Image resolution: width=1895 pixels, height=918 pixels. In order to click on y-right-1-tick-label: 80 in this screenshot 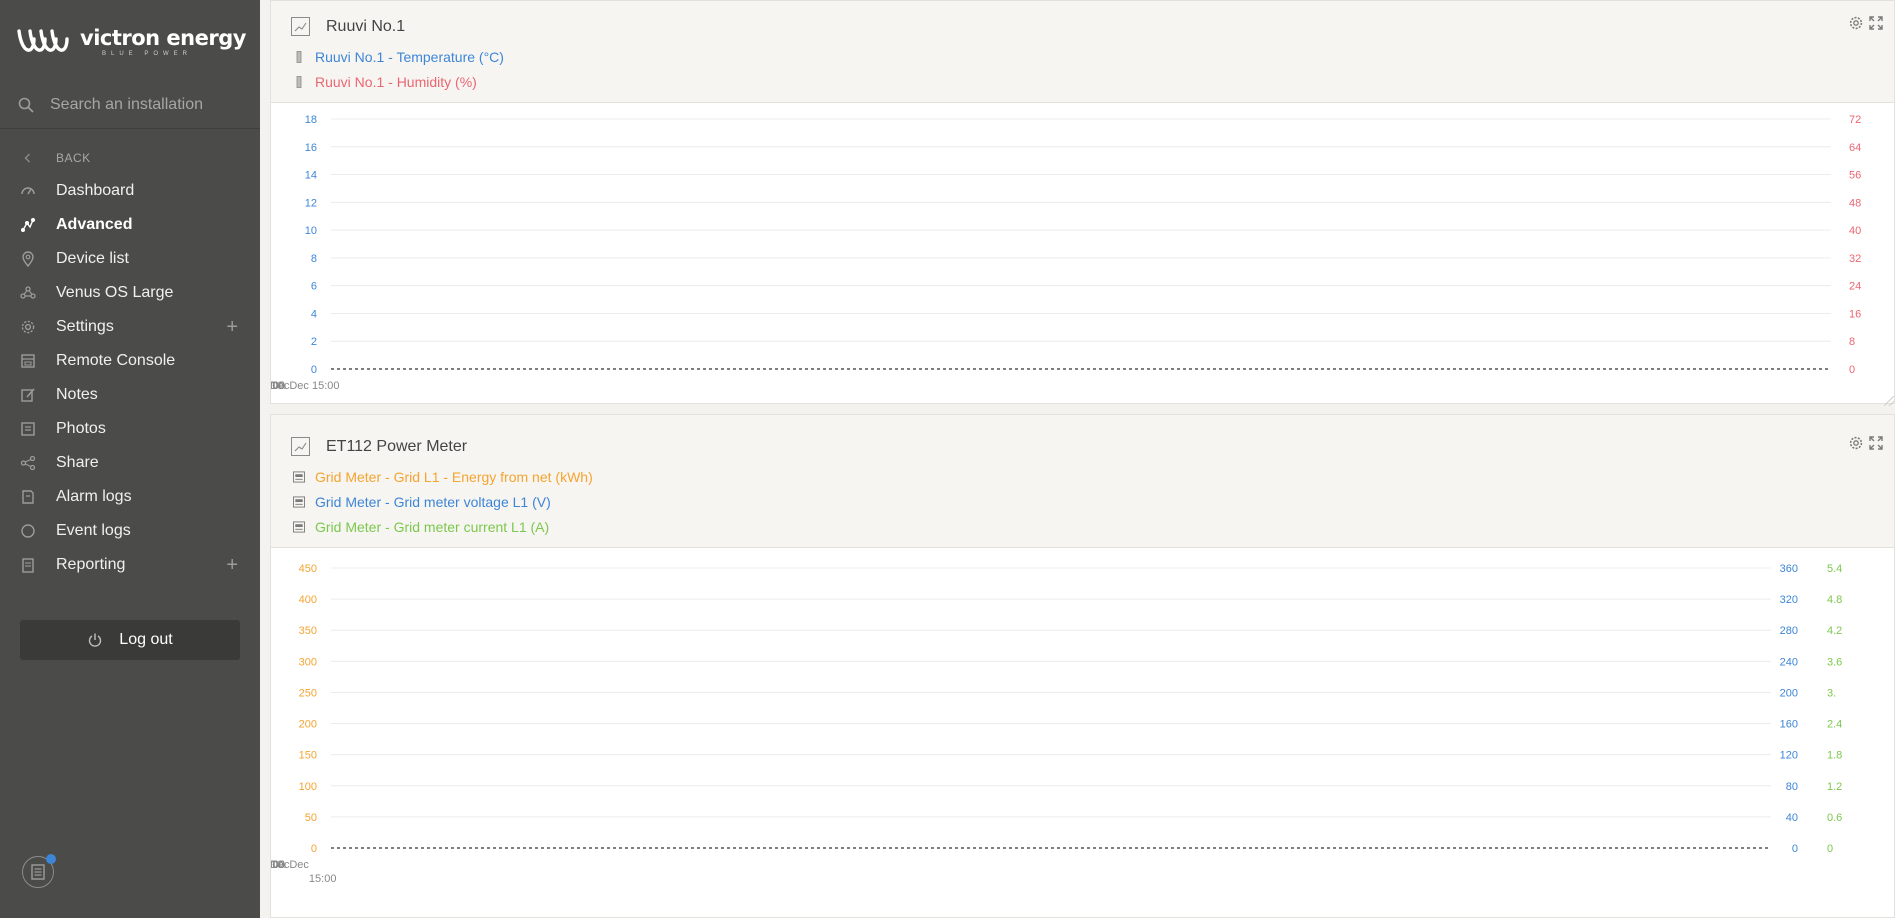, I will do `click(1792, 787)`.